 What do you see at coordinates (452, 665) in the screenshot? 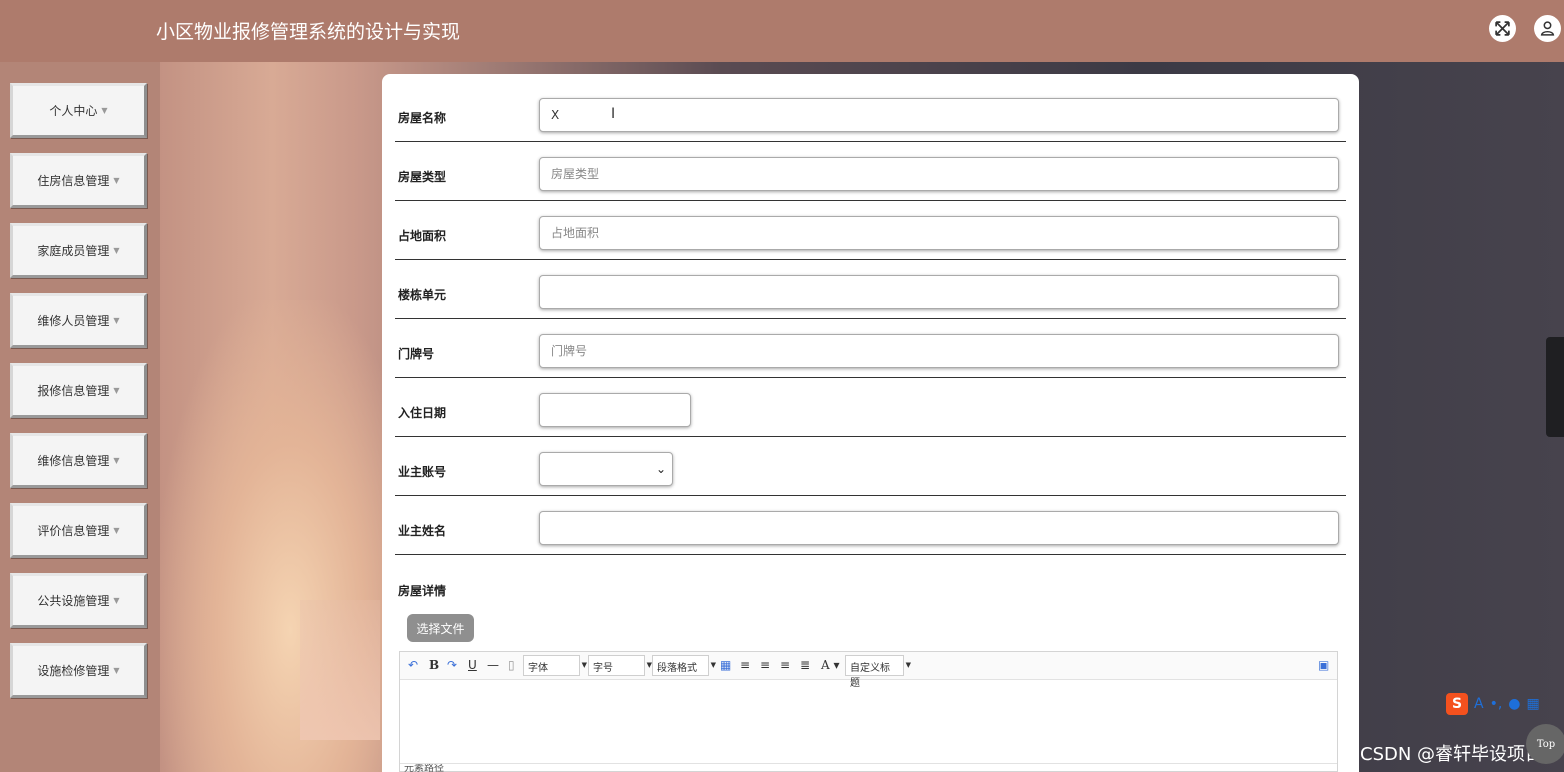
I see `redo-icon: ↷` at bounding box center [452, 665].